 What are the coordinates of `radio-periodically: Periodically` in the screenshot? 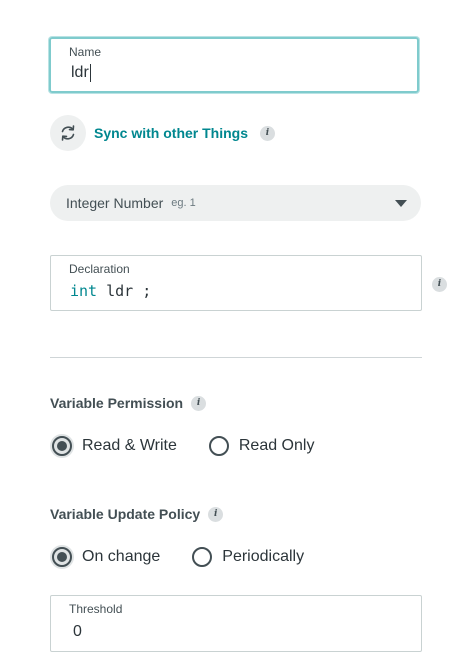 It's located at (247, 557).